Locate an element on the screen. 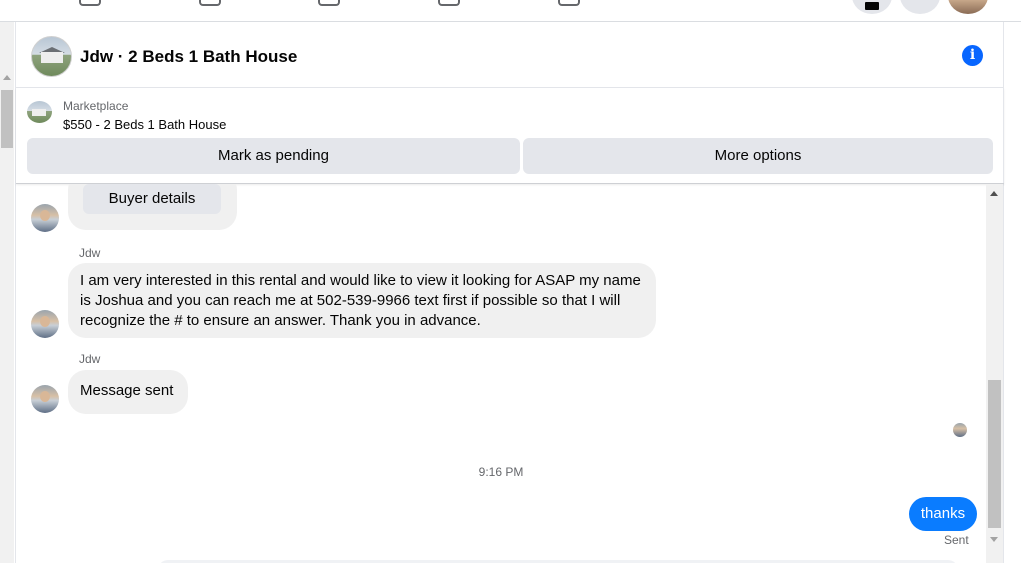 This screenshot has height=563, width=1021. page-scrollbar is located at coordinates (7, 292).